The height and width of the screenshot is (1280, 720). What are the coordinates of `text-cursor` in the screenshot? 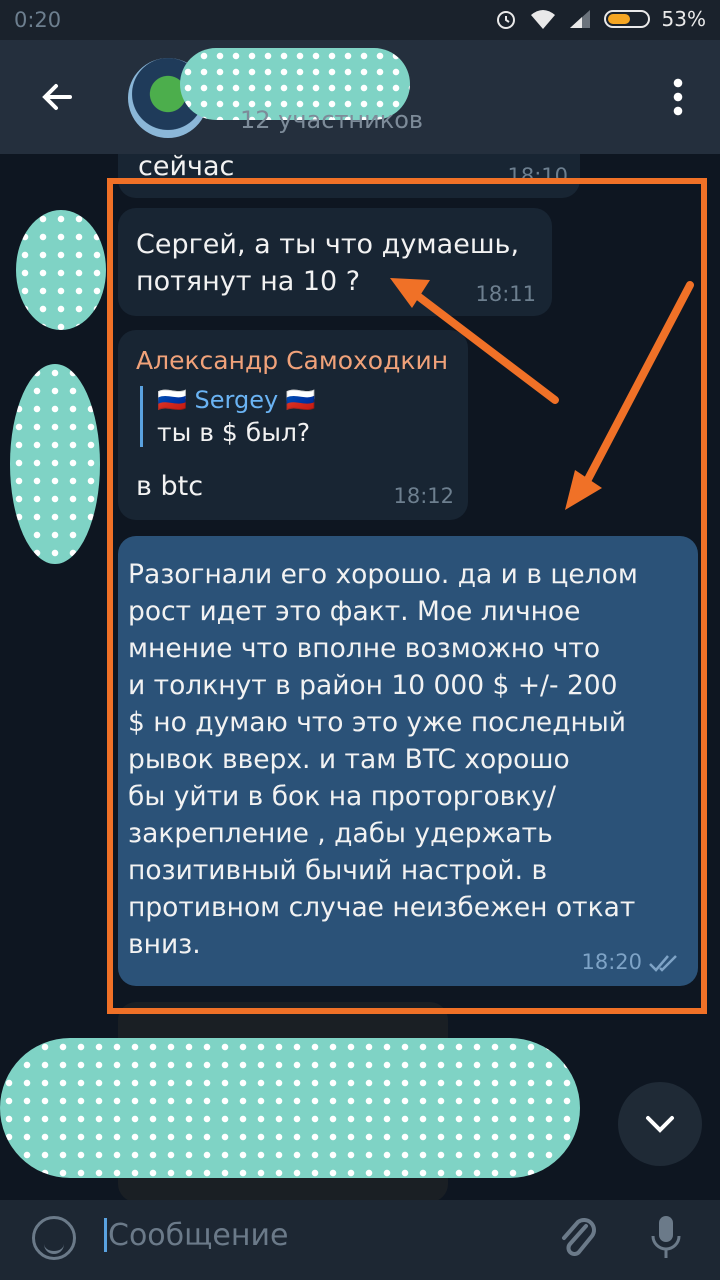 It's located at (105, 1235).